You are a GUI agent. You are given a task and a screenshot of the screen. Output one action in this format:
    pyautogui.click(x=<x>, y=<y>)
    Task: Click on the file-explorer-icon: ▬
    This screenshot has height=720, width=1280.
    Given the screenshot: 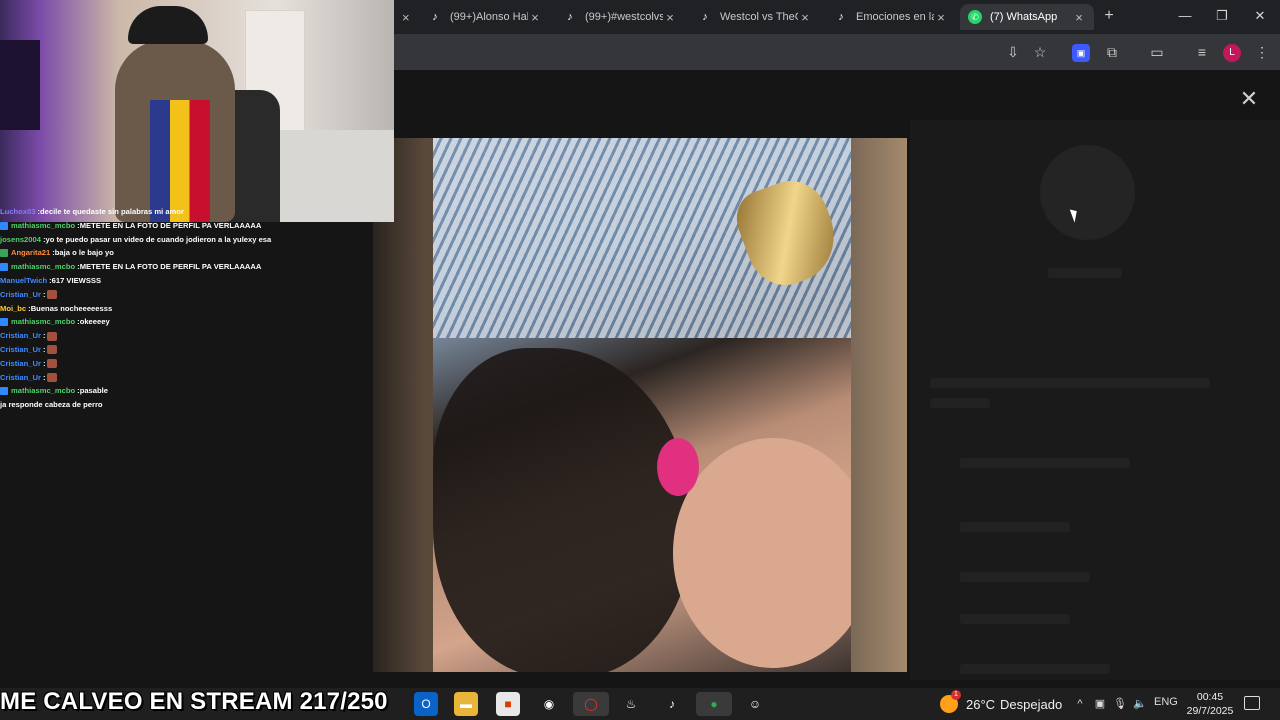 What is the action you would take?
    pyautogui.click(x=466, y=704)
    